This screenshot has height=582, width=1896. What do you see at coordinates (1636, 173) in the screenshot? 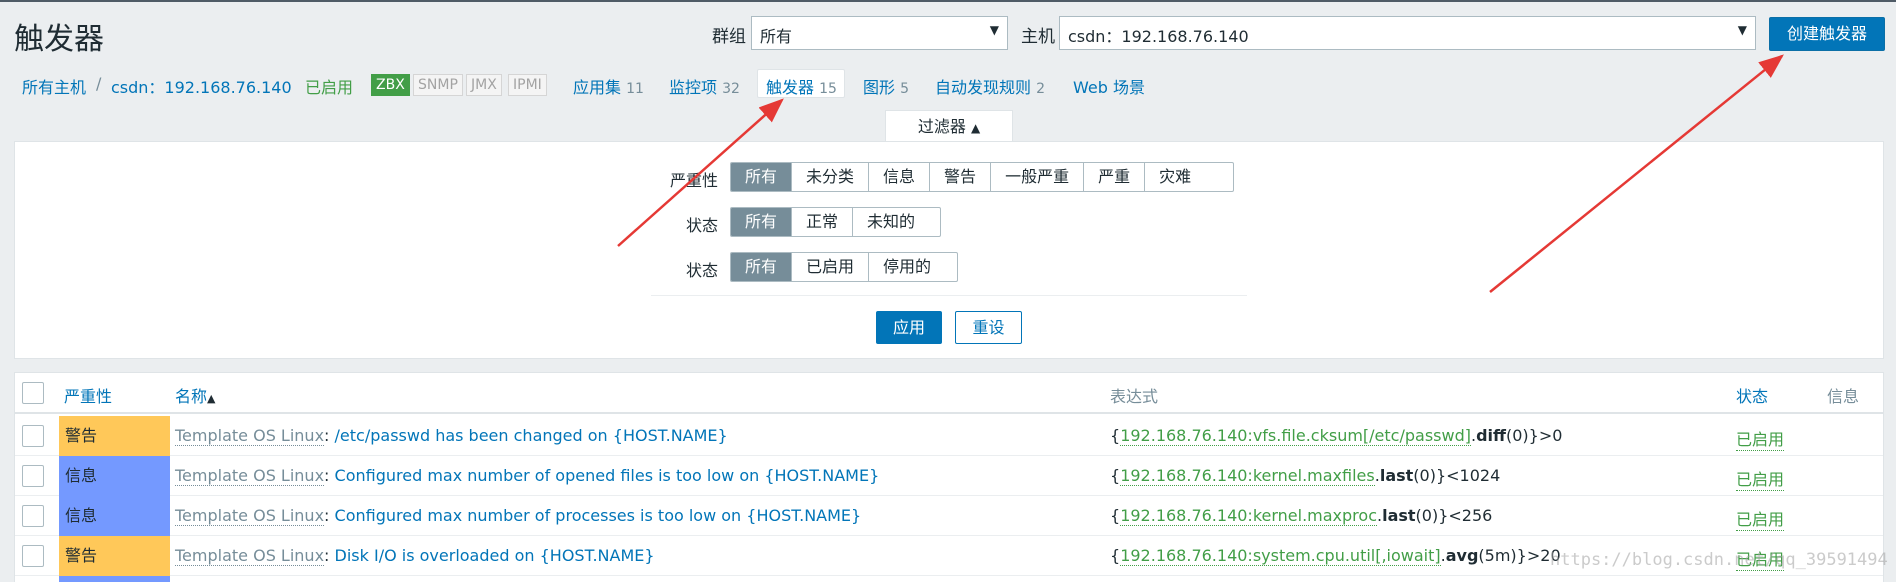
I see `red-arrow-to-create-button` at bounding box center [1636, 173].